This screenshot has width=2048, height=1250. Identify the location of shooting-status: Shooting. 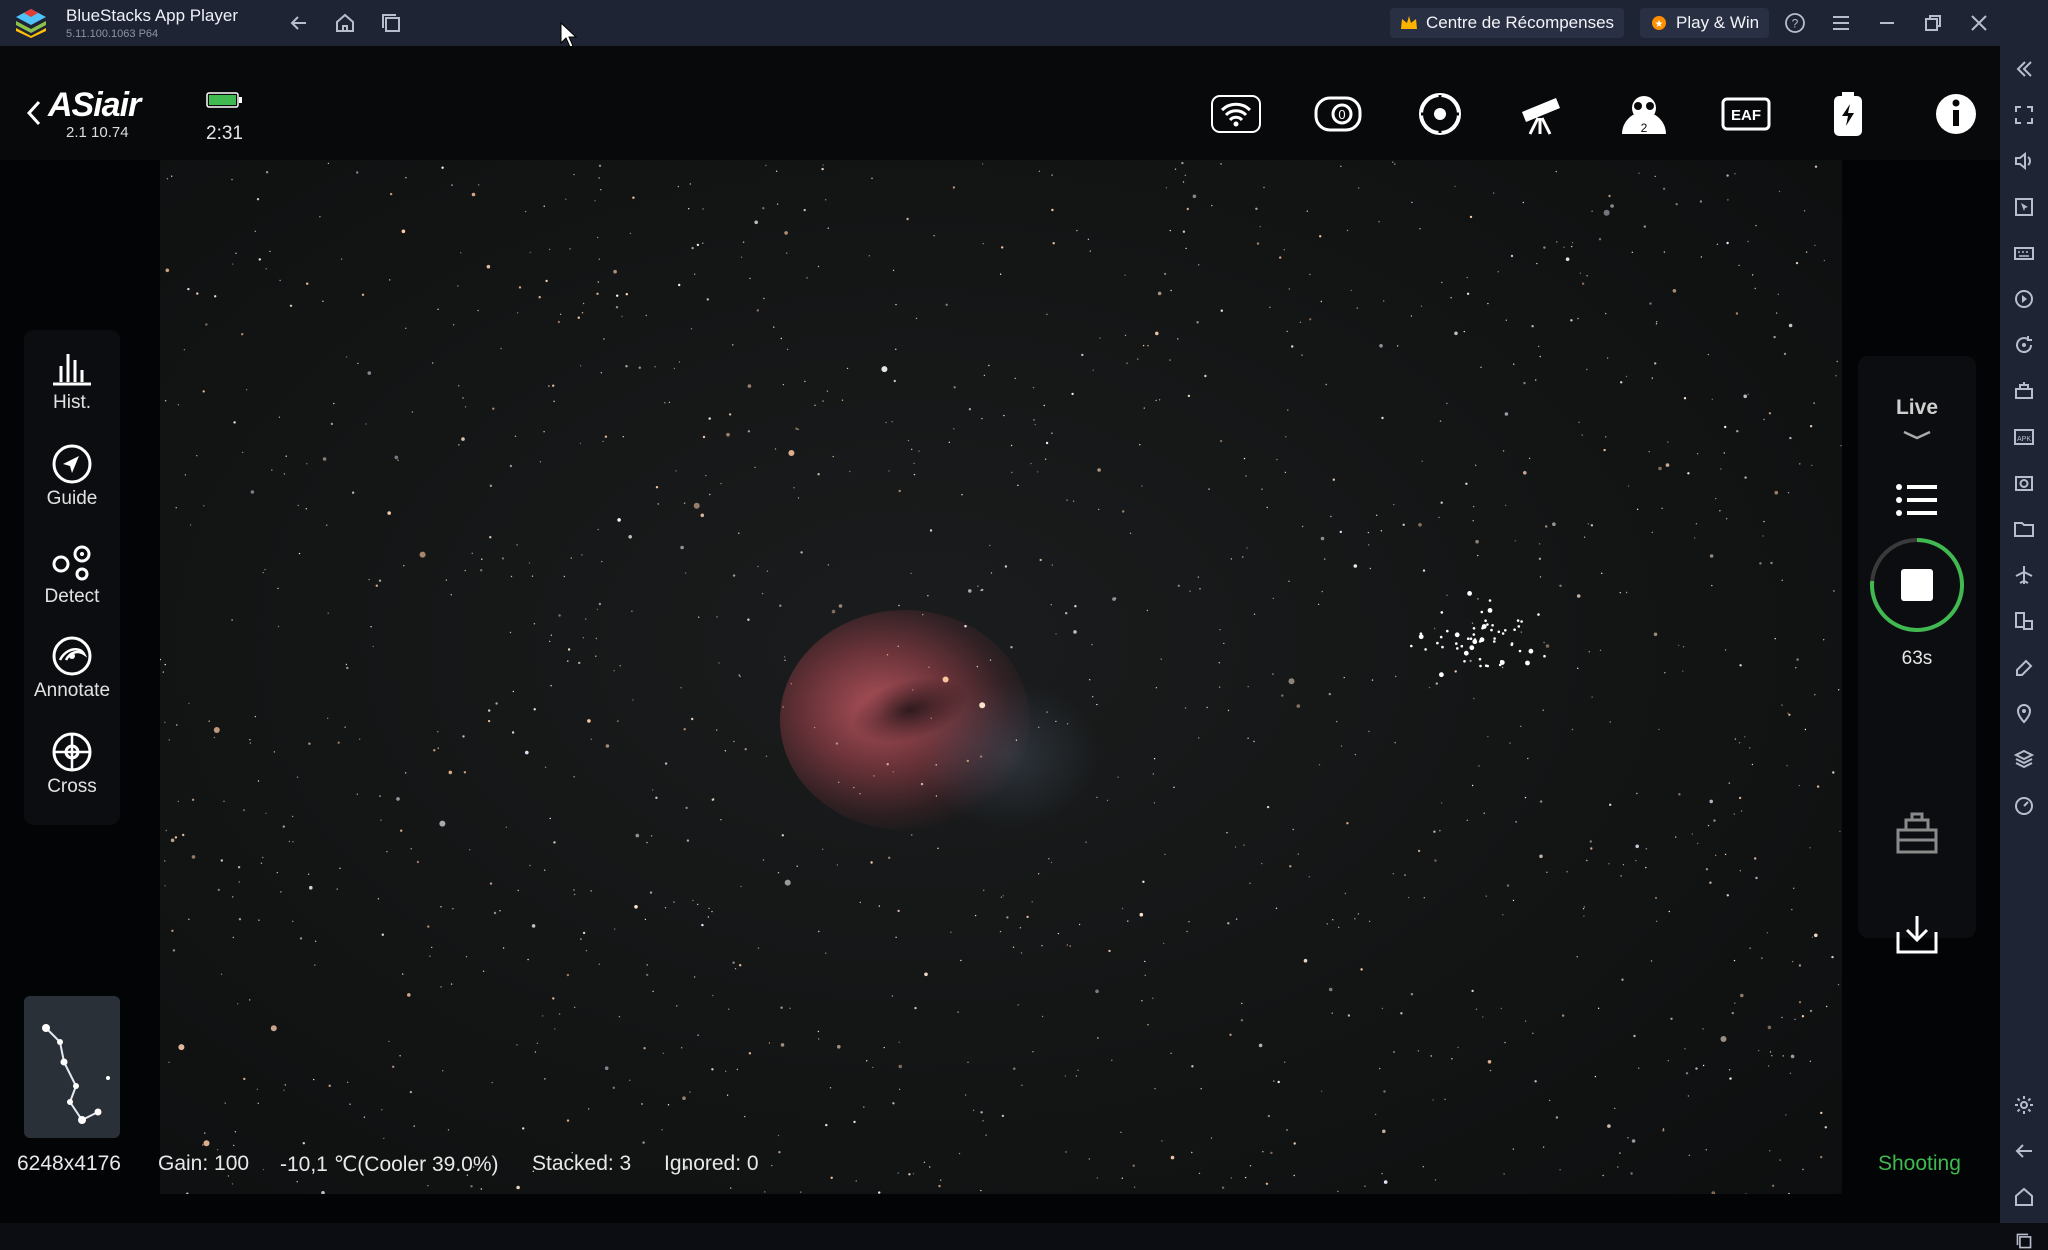
(1919, 1164).